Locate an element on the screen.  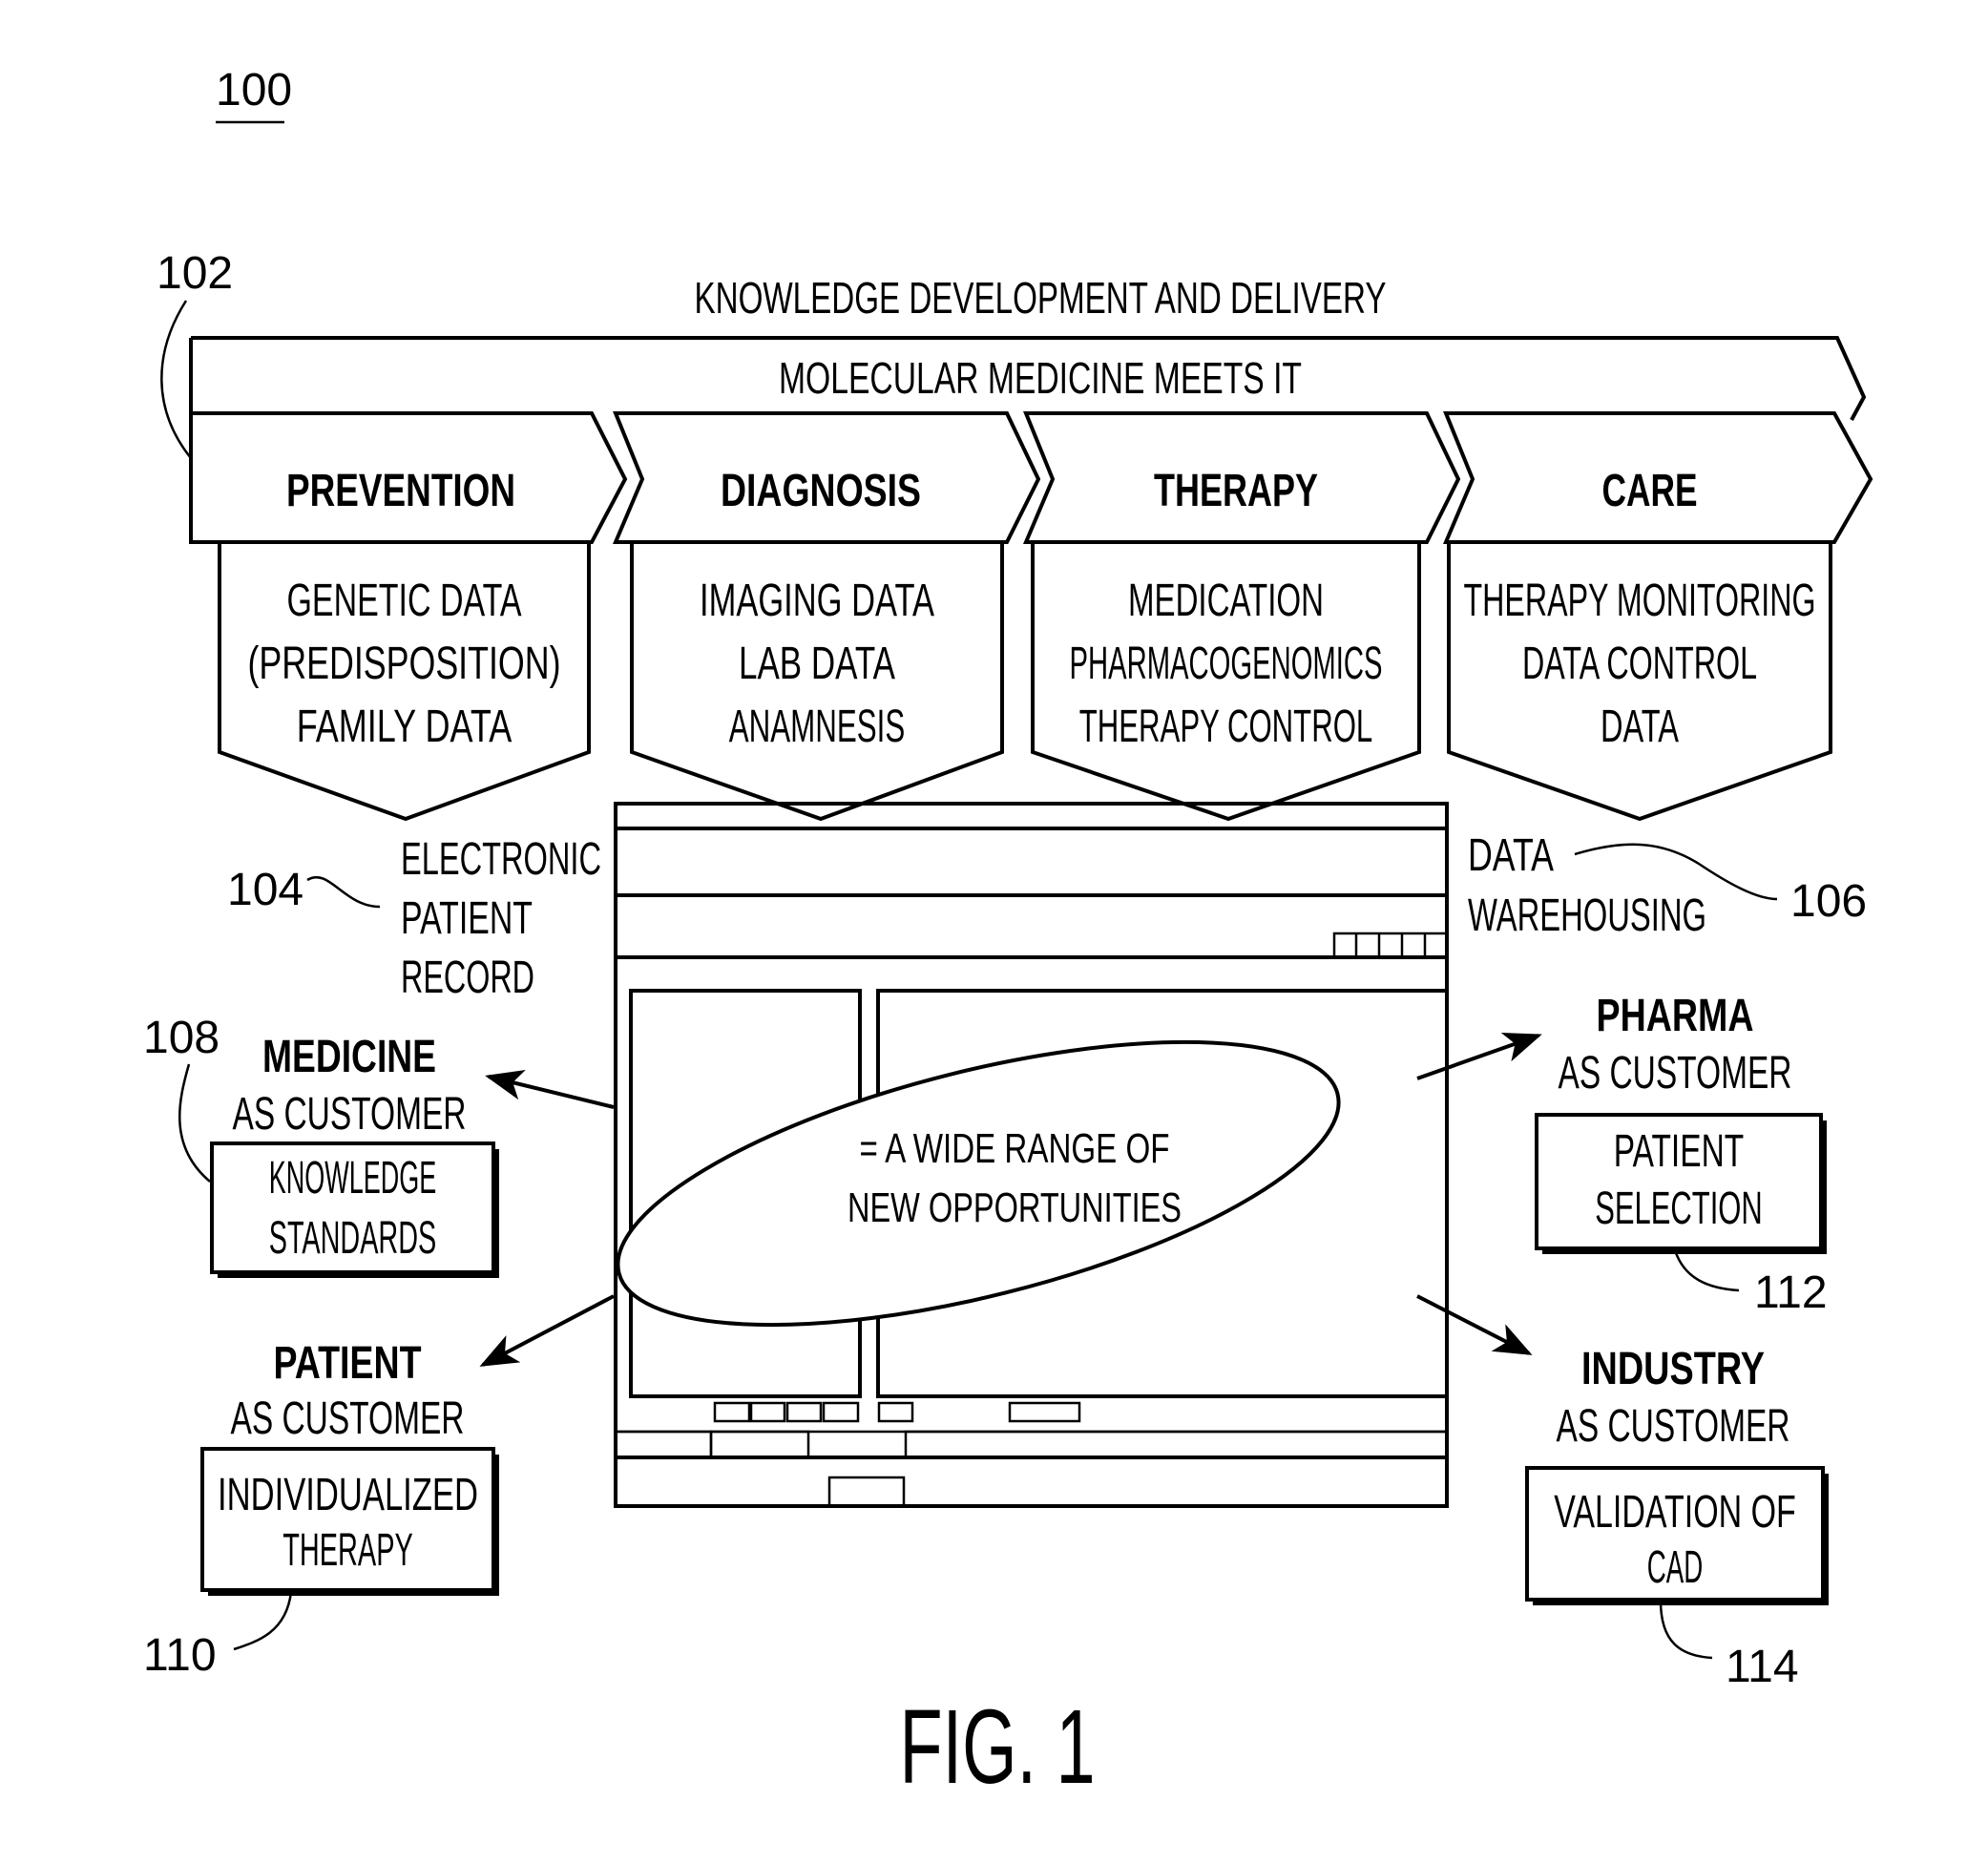
band-reference-leader is located at coordinates (176, 379).